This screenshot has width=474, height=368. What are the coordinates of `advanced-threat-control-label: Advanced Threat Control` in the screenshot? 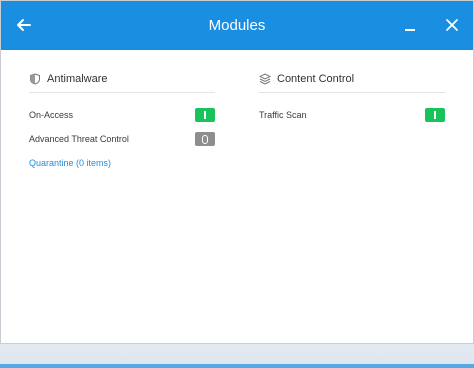 It's located at (79, 139).